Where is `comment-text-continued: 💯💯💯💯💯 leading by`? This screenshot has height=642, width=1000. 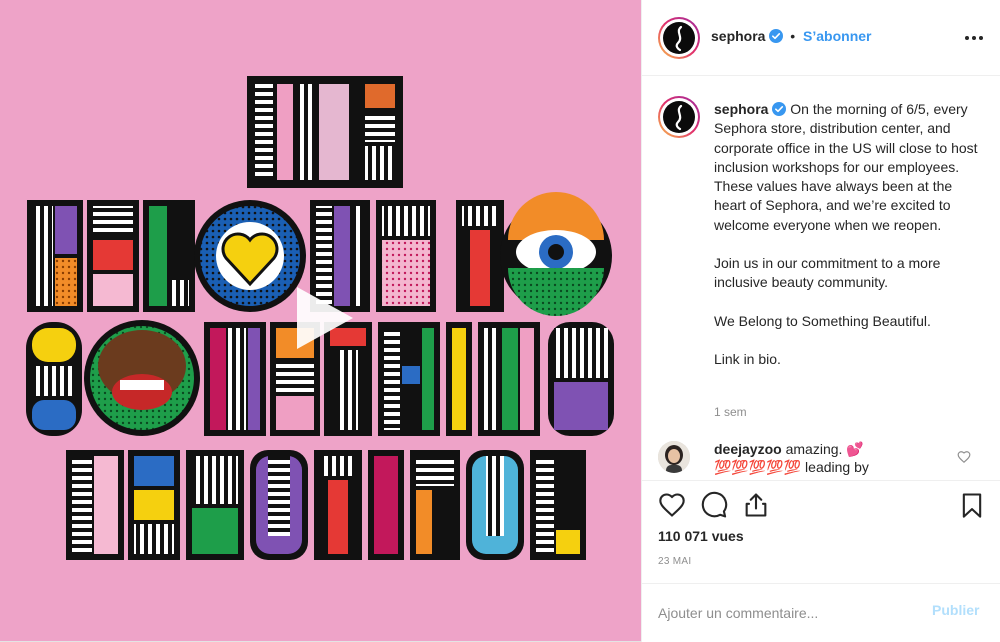
comment-text-continued: 💯💯💯💯💯 leading by is located at coordinates (791, 467).